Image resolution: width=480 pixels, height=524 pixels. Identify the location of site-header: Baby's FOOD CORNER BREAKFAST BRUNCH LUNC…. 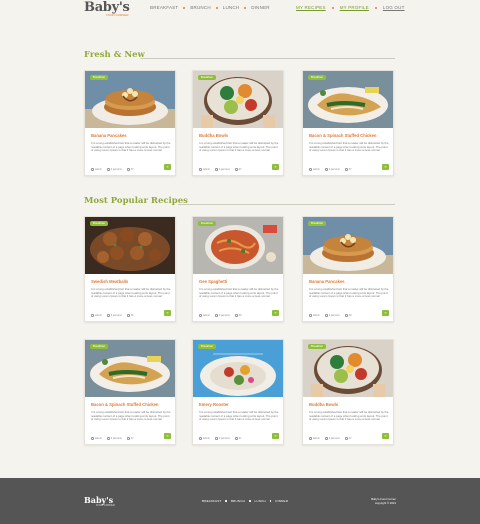
(240, 10).